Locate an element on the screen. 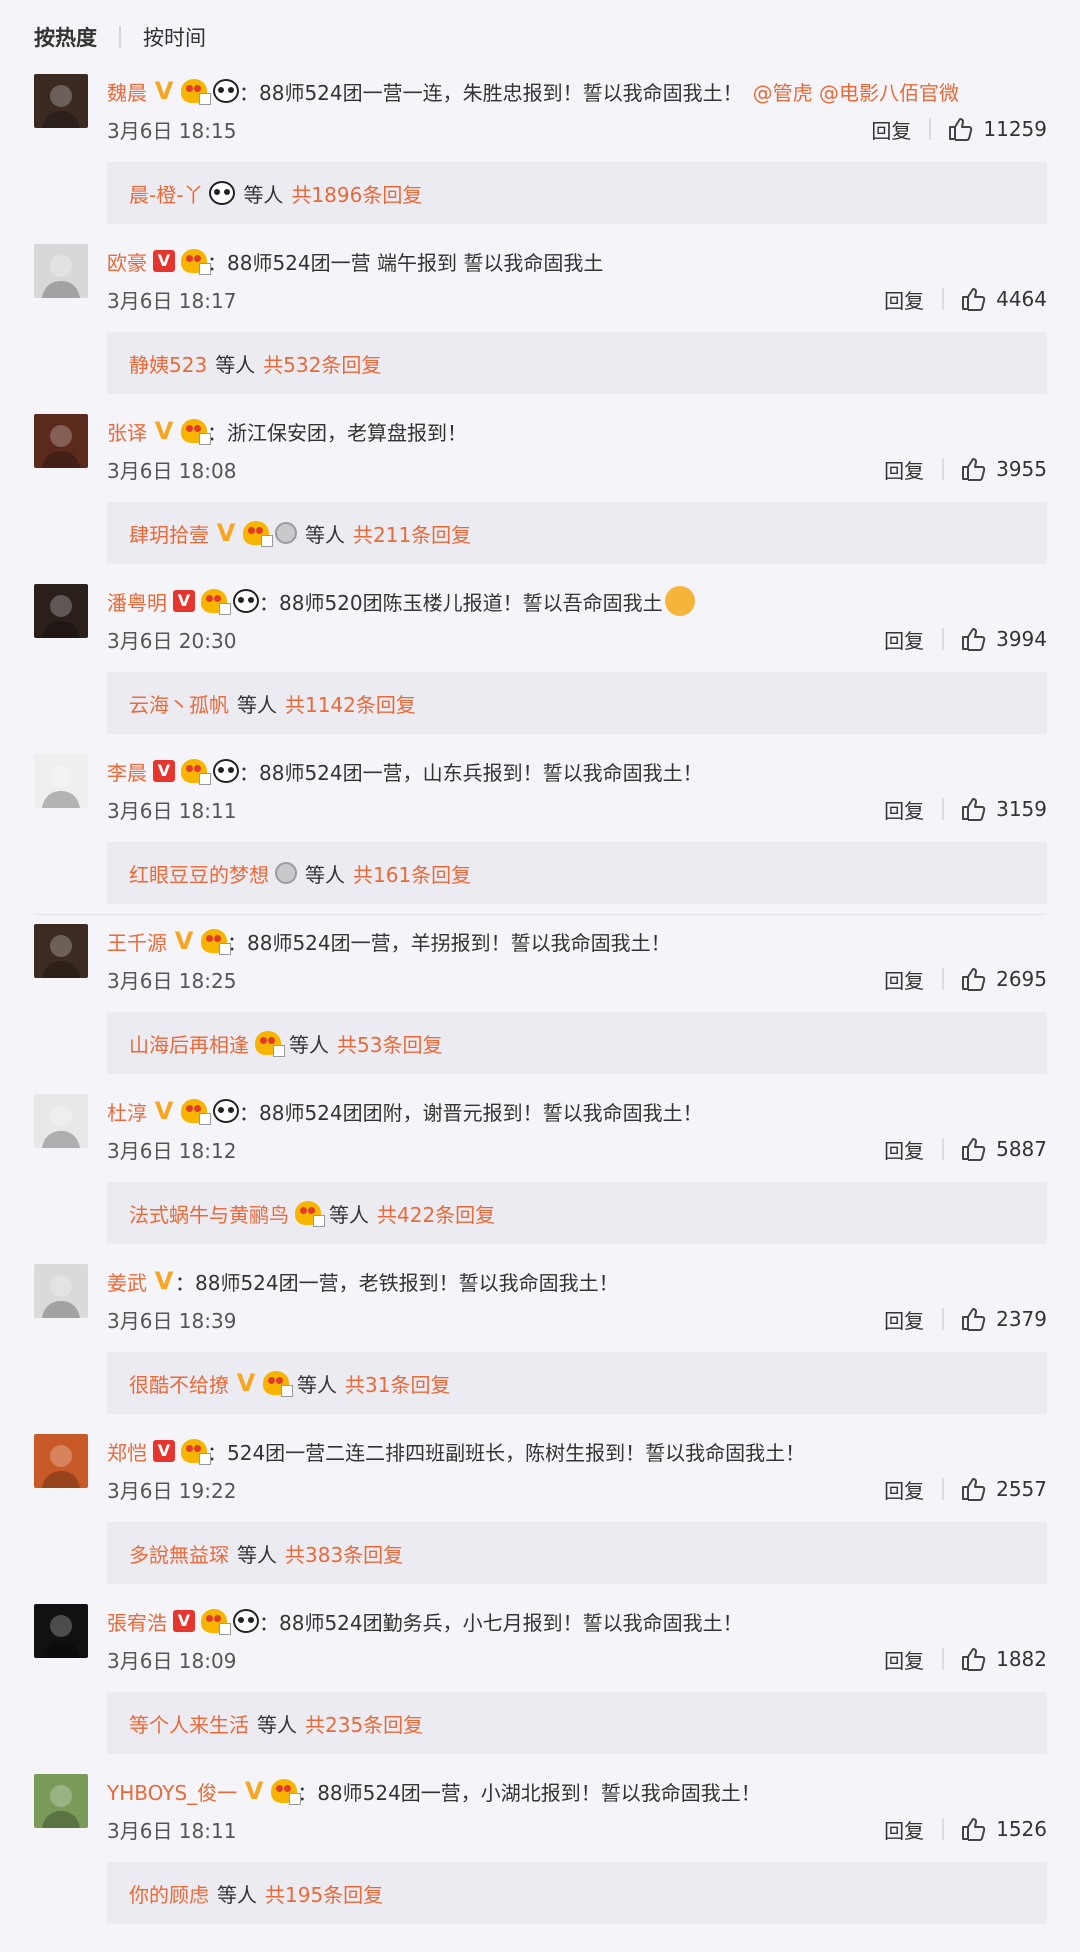 The width and height of the screenshot is (1080, 1952). reply-summary: 法式蜗牛与黄鹂鸟 等人 共422条回复 is located at coordinates (577, 1213).